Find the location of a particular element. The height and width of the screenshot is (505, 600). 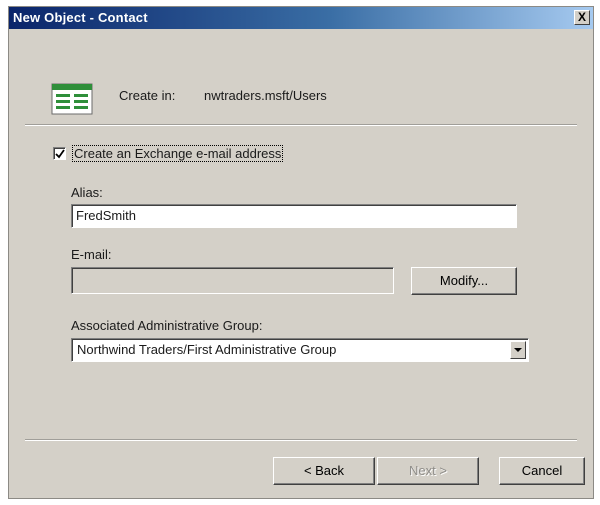

create-in-path: nwtraders.msft/Users is located at coordinates (265, 95).